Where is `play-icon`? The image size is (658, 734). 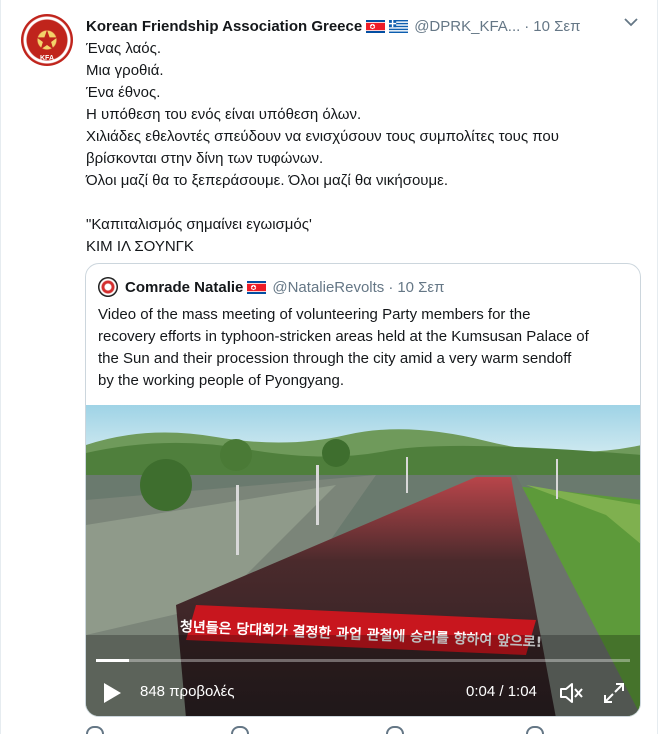
play-icon is located at coordinates (112, 693).